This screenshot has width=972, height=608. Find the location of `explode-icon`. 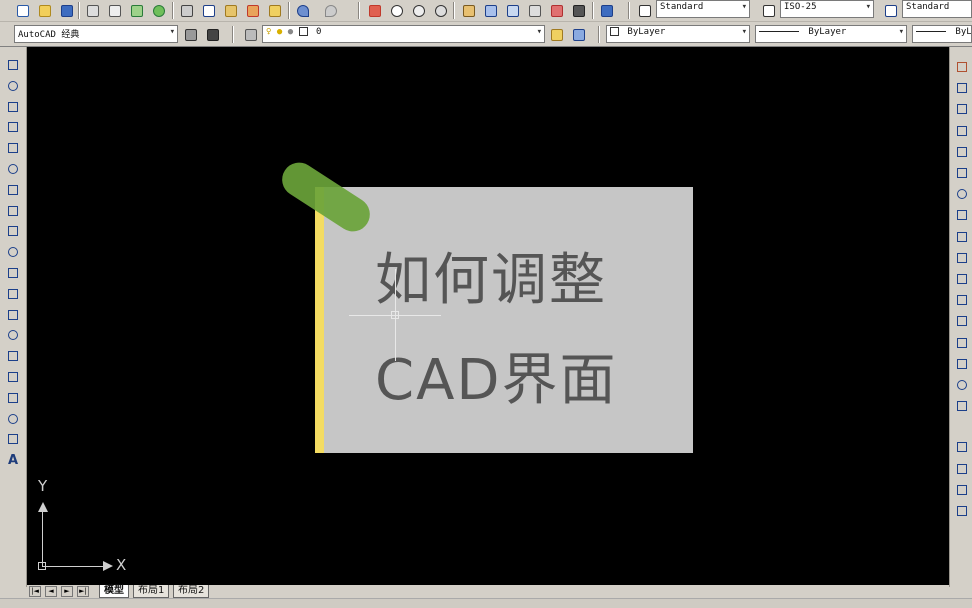

explode-icon is located at coordinates (962, 406).